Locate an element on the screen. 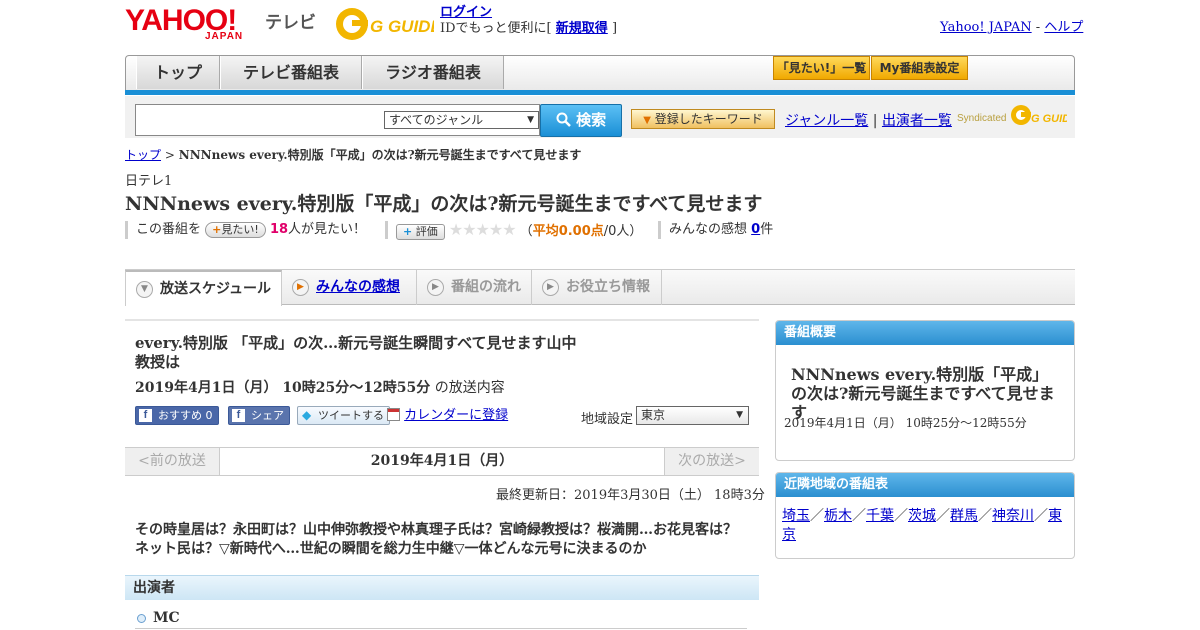  breadcrumb-top-link: トップ is located at coordinates (143, 155).